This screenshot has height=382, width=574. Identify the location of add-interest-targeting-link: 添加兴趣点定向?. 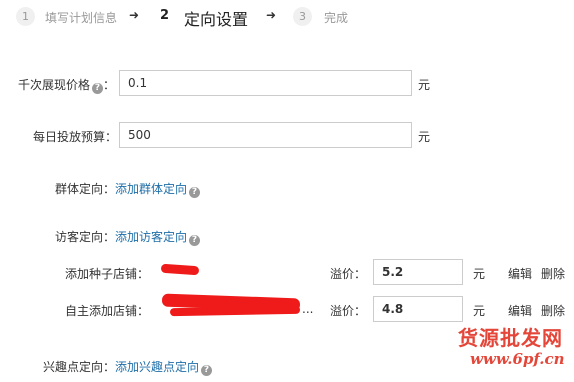
(164, 367).